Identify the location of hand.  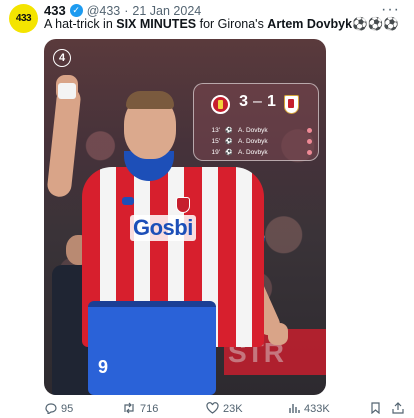
(278, 334).